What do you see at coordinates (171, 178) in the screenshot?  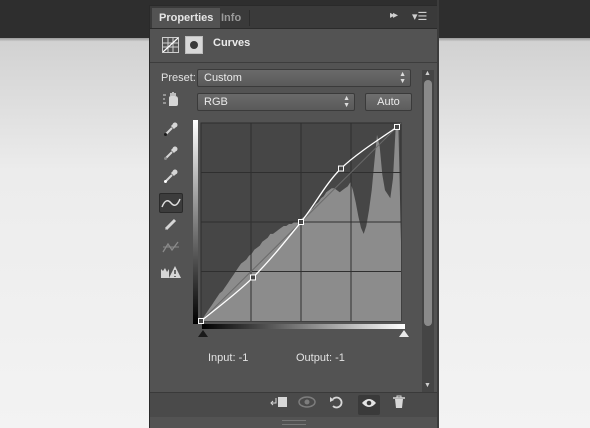 I see `white-point-eyedropper-icon` at bounding box center [171, 178].